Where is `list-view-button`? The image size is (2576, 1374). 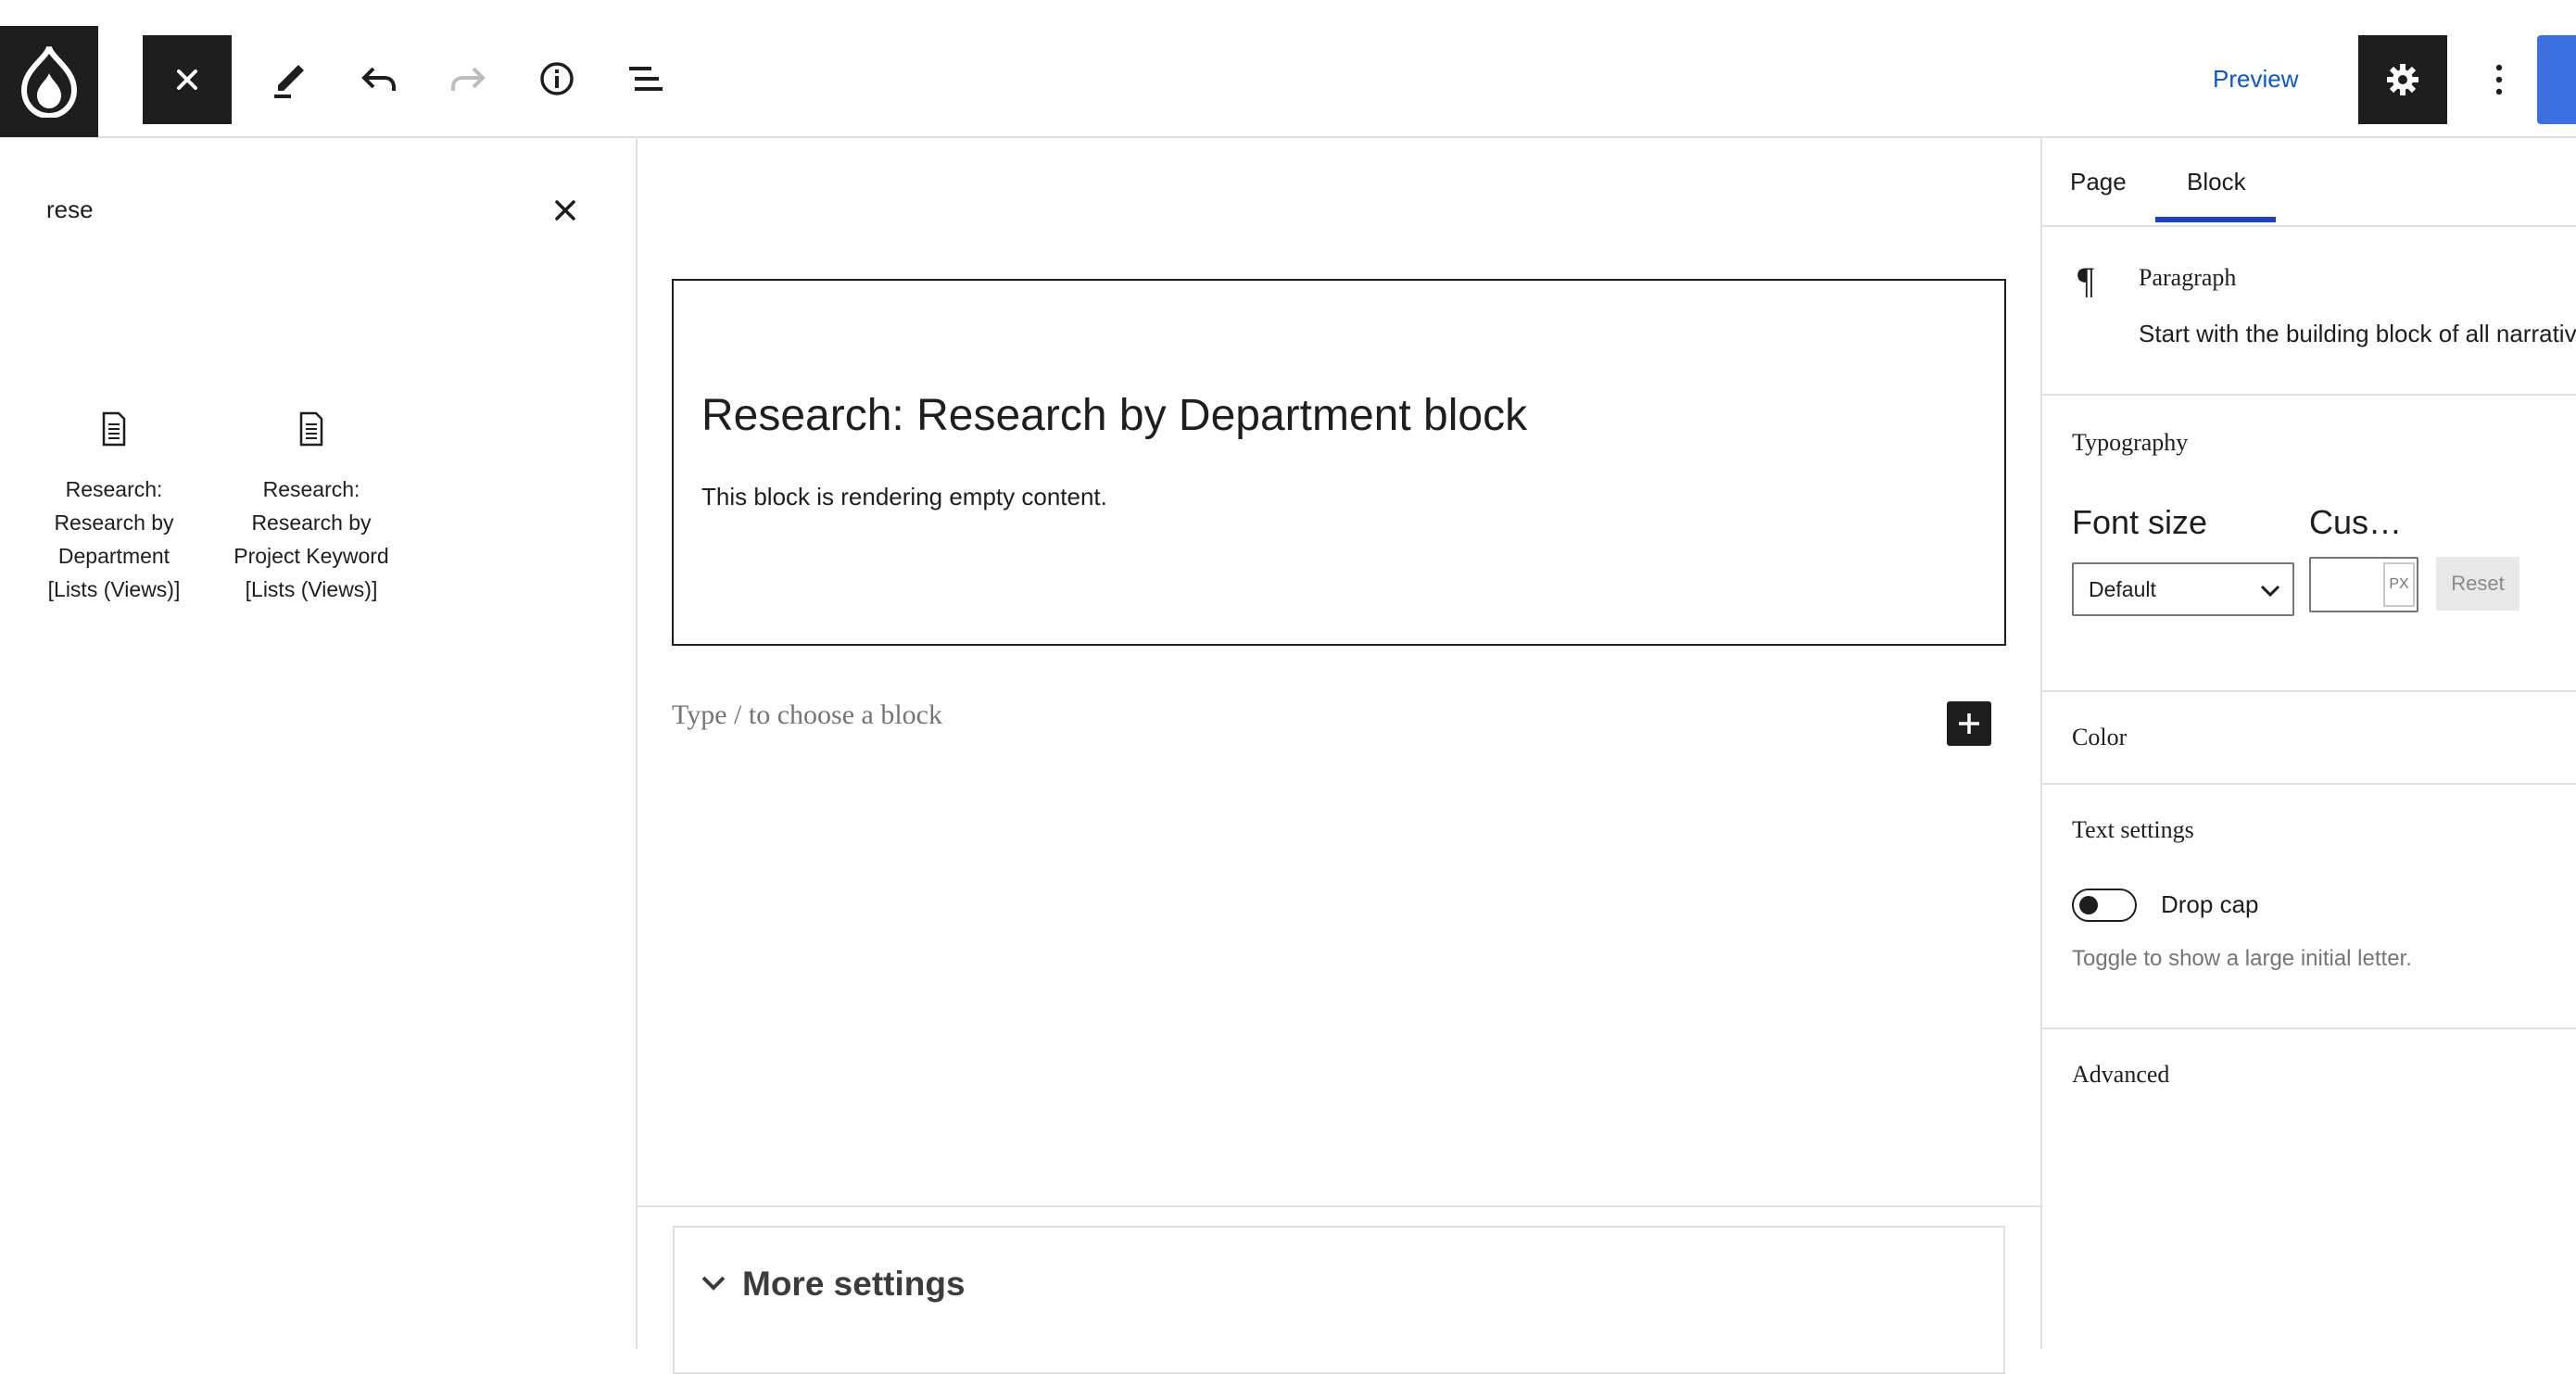 list-view-button is located at coordinates (646, 79).